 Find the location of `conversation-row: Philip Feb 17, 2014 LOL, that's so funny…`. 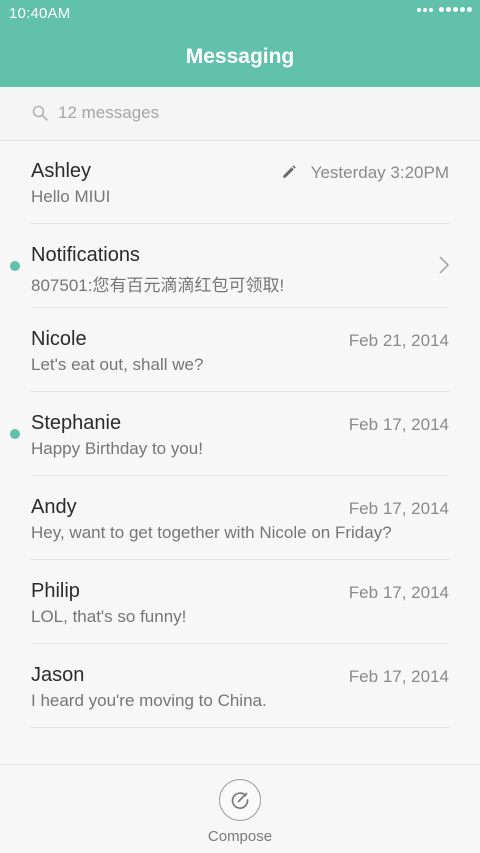

conversation-row: Philip Feb 17, 2014 LOL, that's so funny… is located at coordinates (240, 602).